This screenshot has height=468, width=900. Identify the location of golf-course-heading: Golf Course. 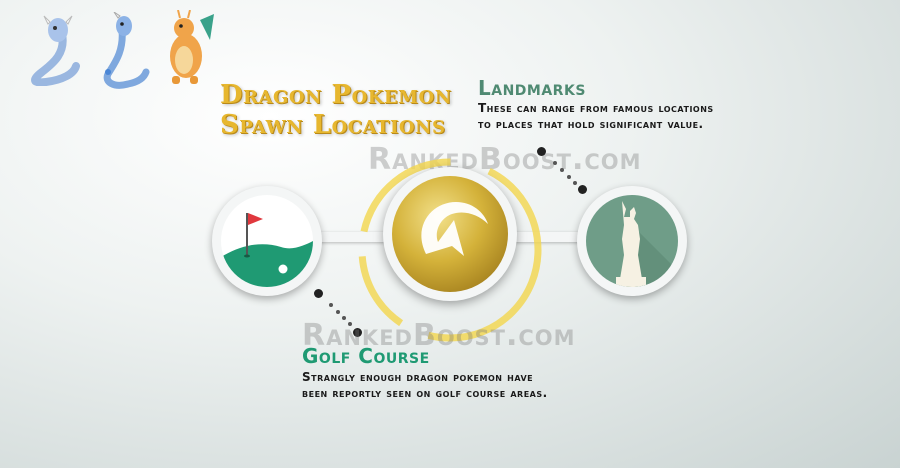
(366, 356).